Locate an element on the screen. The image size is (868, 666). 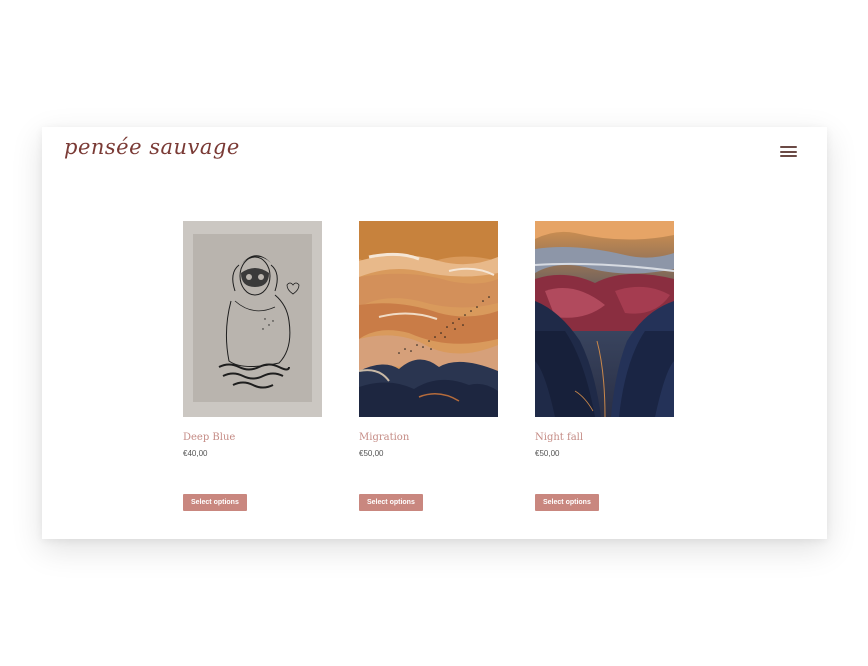
hamburger-icon is located at coordinates (788, 151).